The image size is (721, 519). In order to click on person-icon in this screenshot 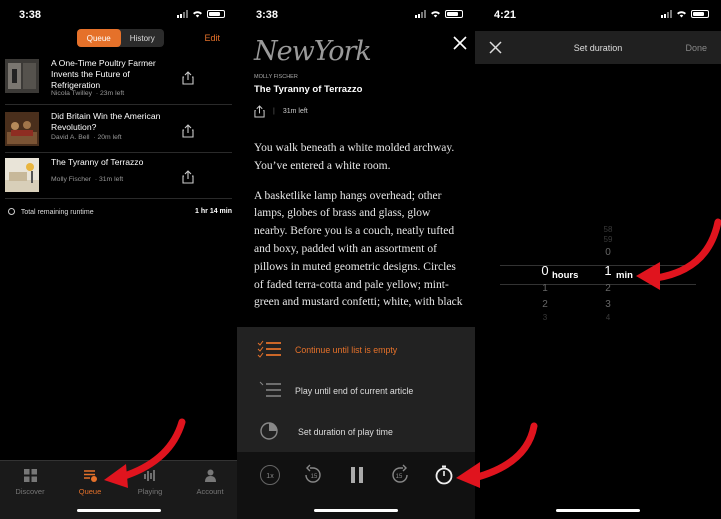, I will do `click(210, 475)`.